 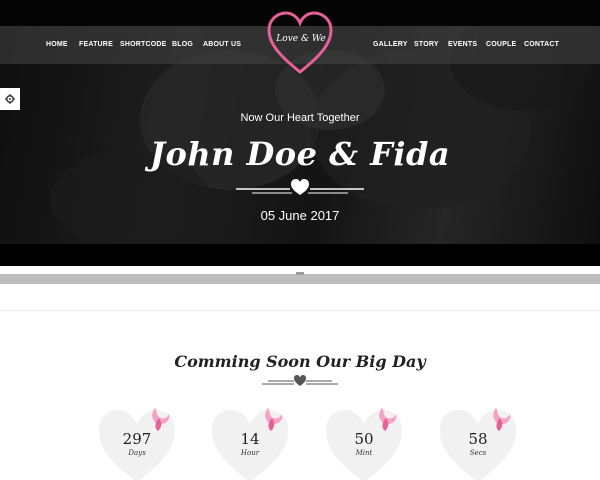 I want to click on countdown-days: 297 Days, so click(x=137, y=442).